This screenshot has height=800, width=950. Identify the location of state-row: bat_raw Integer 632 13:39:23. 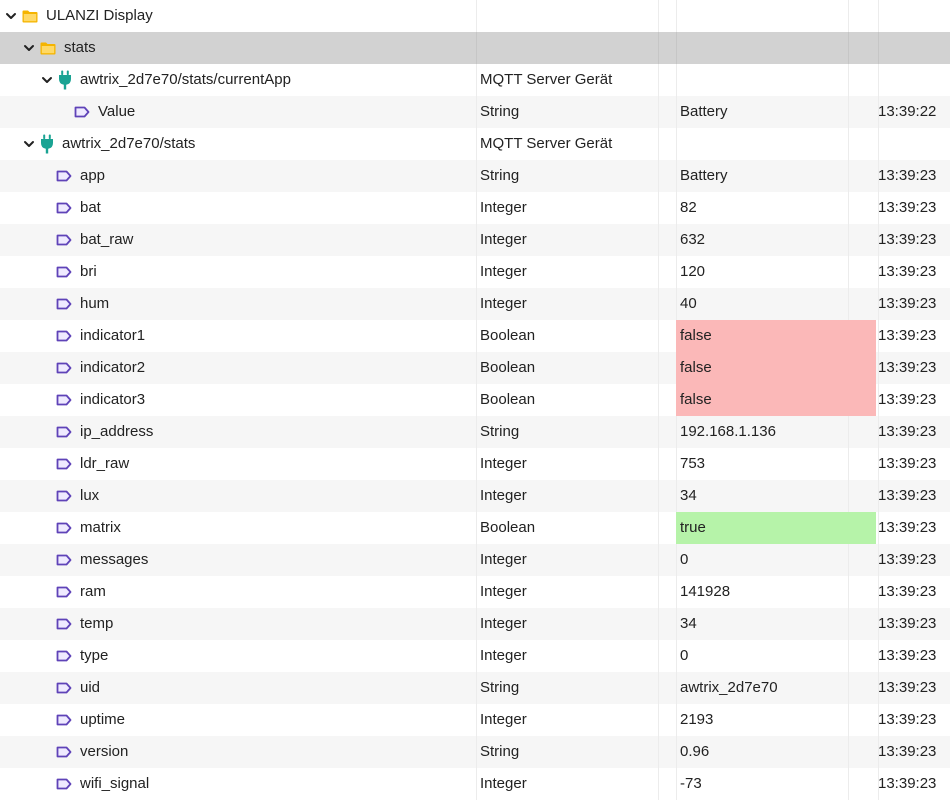
(475, 240).